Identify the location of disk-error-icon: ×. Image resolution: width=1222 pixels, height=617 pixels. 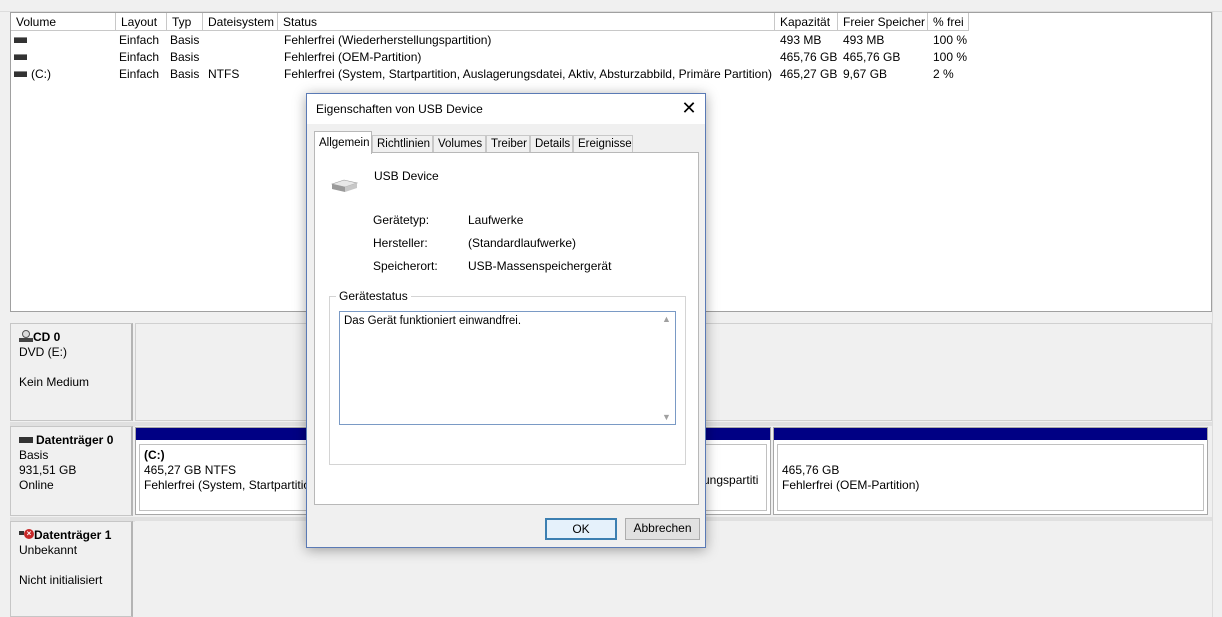
(26, 534).